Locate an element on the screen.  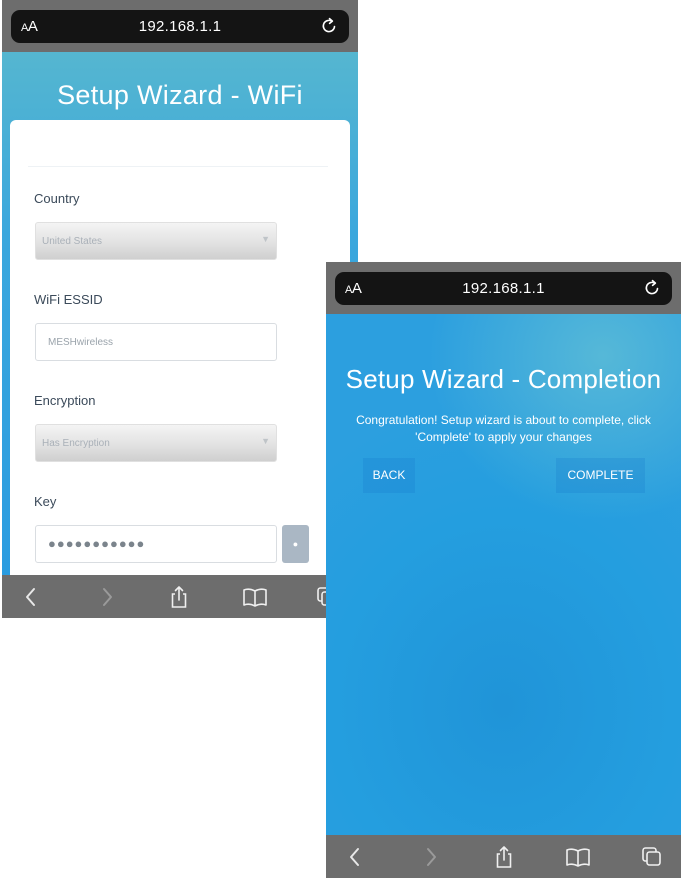
encryption-label: Encryption is located at coordinates (65, 400).